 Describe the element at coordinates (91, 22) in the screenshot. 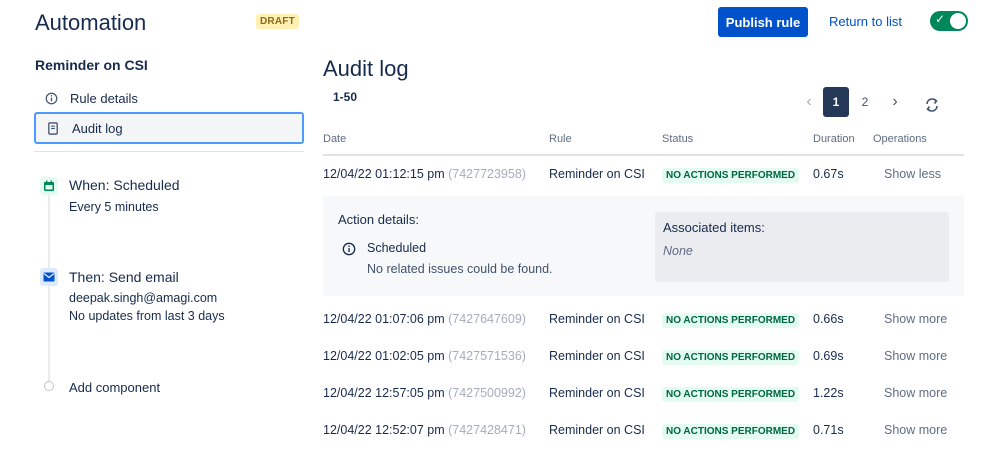

I see `page-title: Automation` at that location.